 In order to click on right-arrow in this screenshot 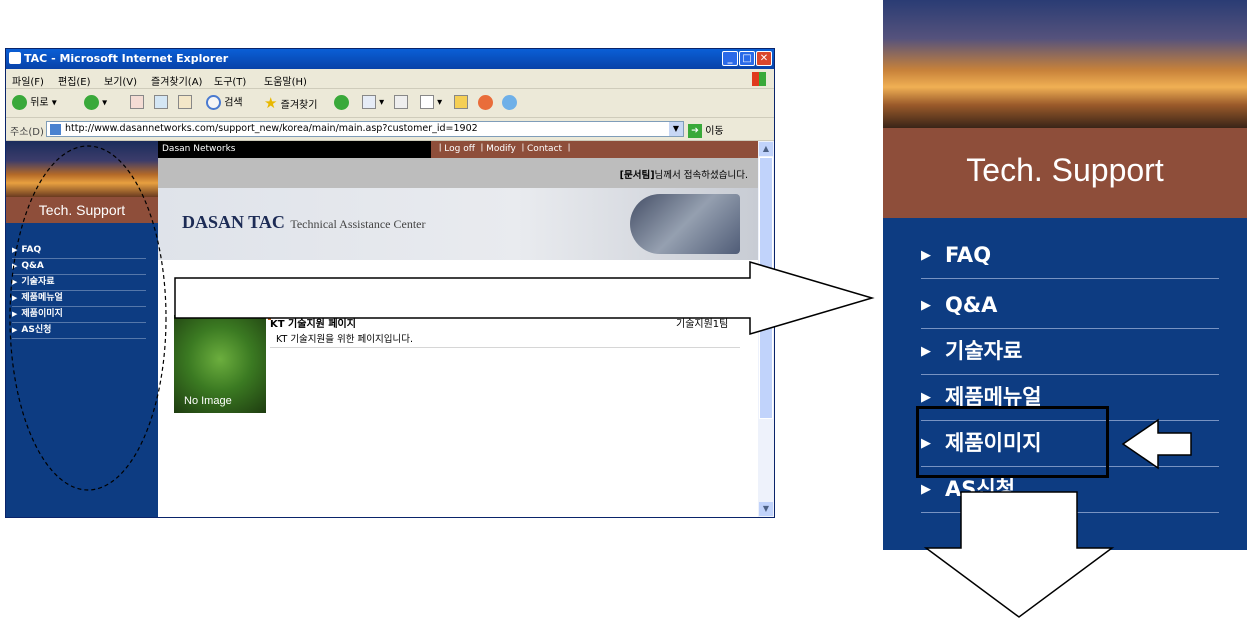, I will do `click(524, 298)`.